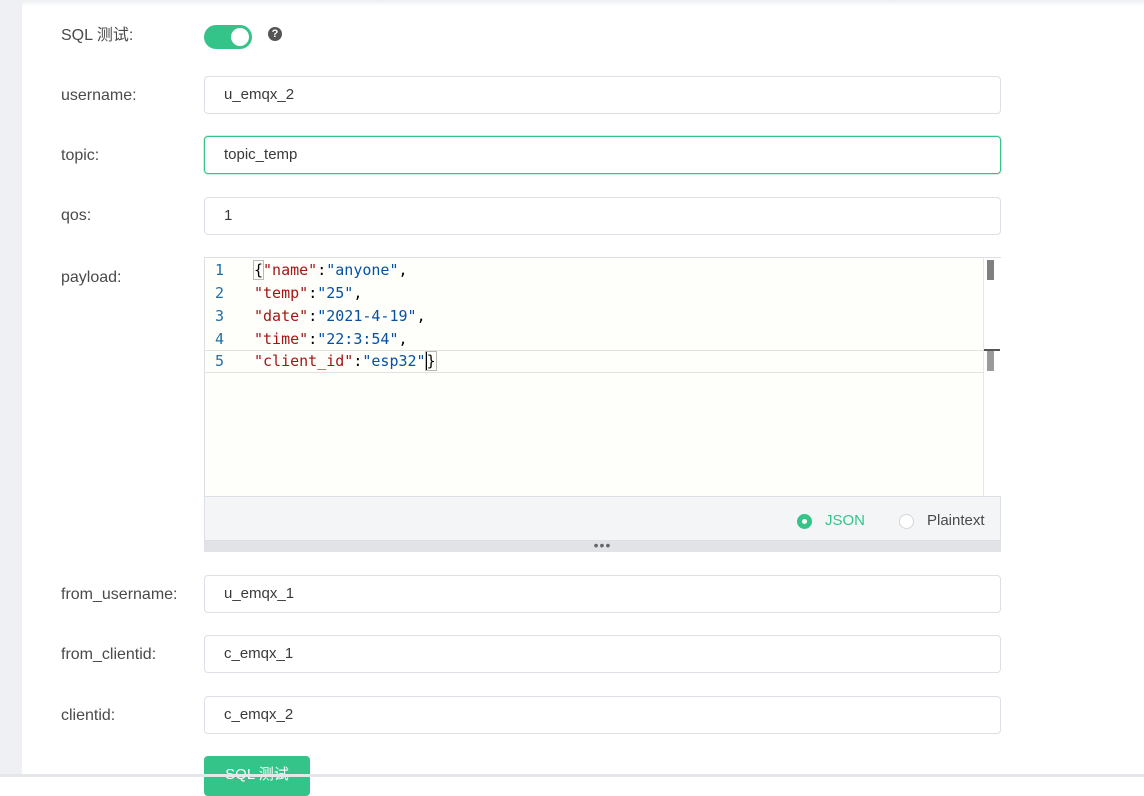 Image resolution: width=1144 pixels, height=796 pixels. I want to click on line-number: 5, so click(220, 361).